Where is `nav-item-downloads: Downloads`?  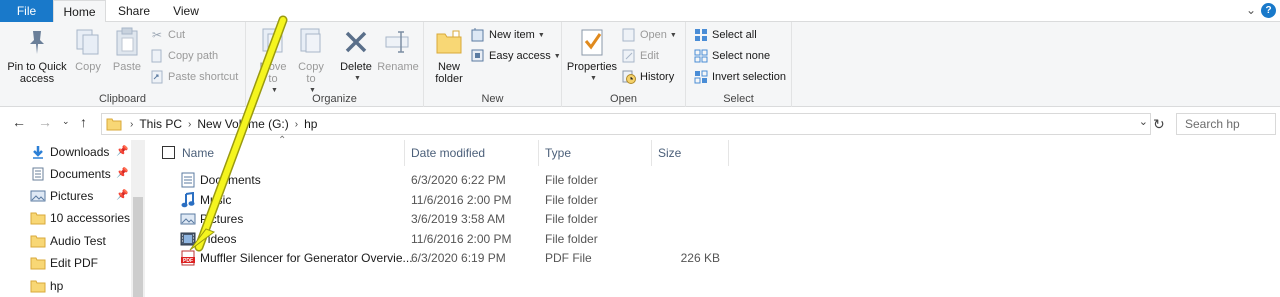 nav-item-downloads: Downloads is located at coordinates (69, 152).